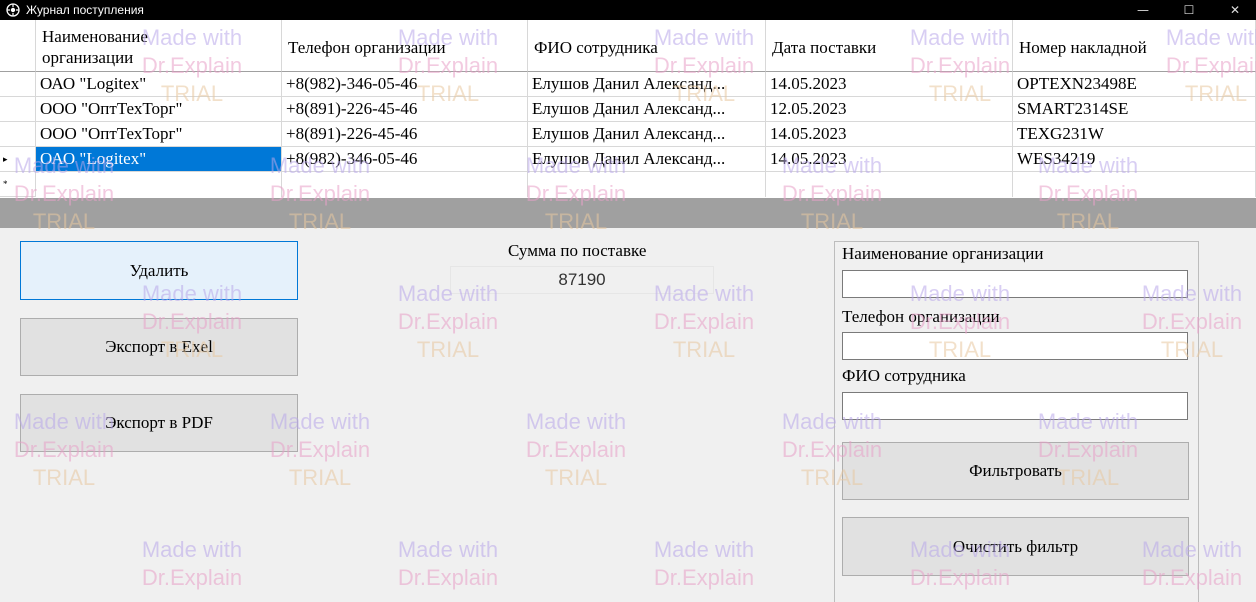 The width and height of the screenshot is (1256, 602). Describe the element at coordinates (13, 10) in the screenshot. I see `app-icon` at that location.